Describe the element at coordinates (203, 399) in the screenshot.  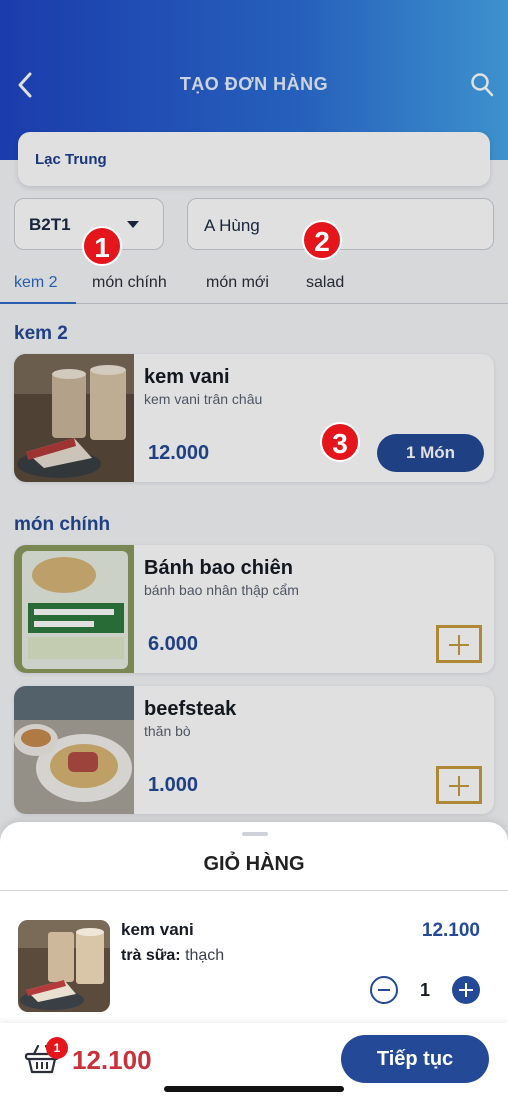
I see `product-description: kem vani trân châu` at that location.